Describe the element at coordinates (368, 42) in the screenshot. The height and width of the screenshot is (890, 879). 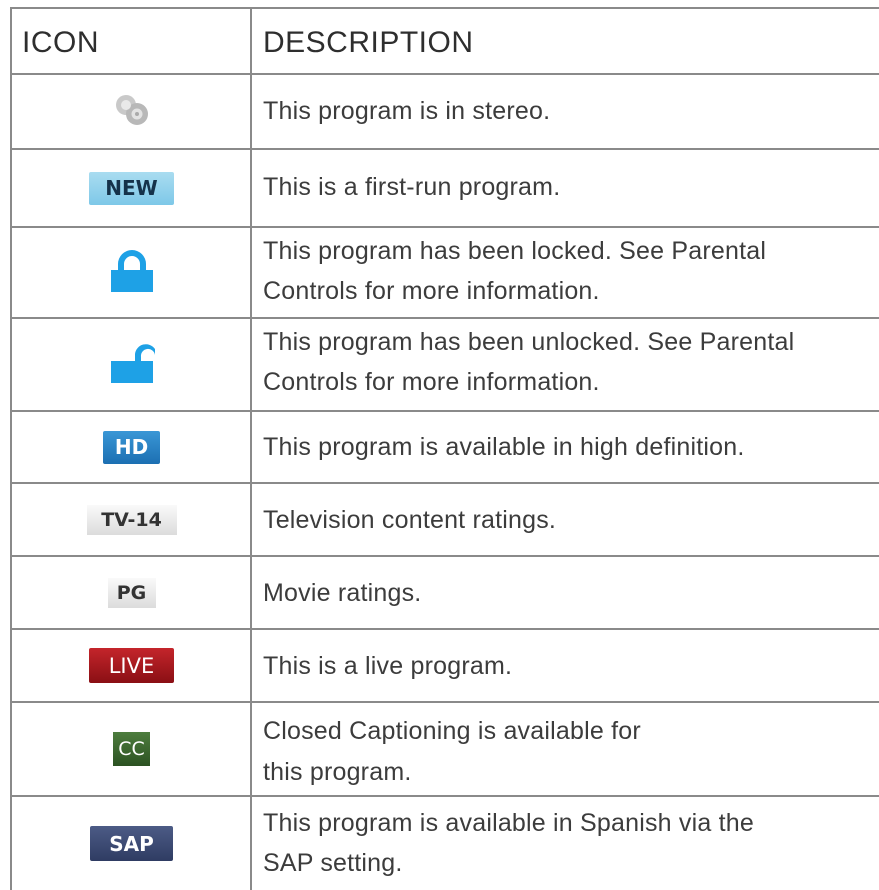
I see `description-column-header: DESCRIPTION` at that location.